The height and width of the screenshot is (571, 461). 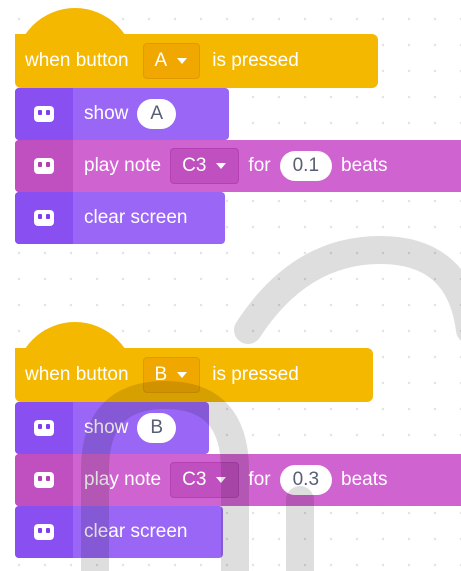 I want to click on block-content: show B, so click(x=125, y=428).